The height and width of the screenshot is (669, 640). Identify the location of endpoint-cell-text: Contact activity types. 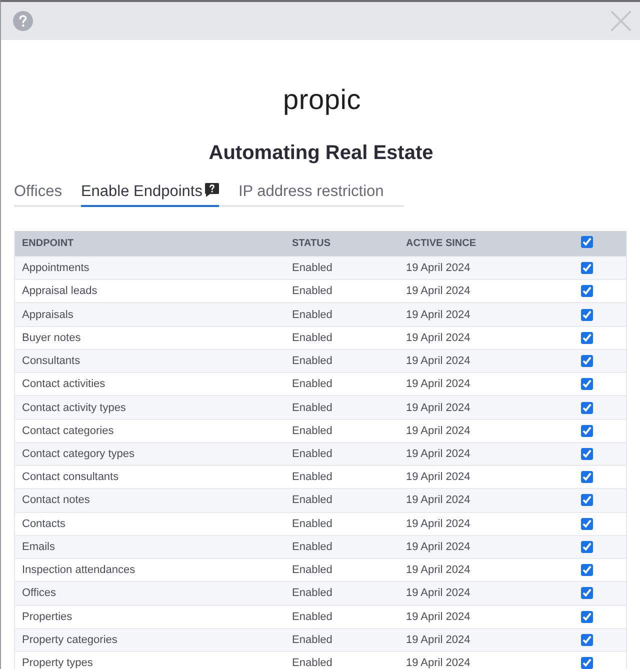
(73, 408).